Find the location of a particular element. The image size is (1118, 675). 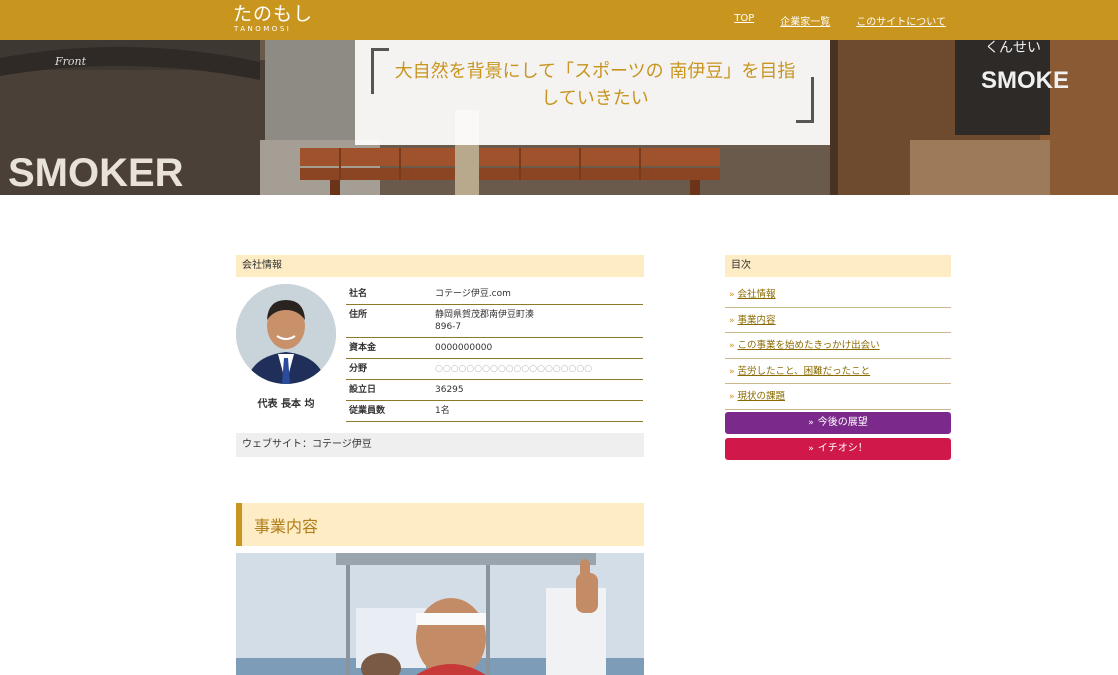

row-key: 設立日 is located at coordinates (389, 390).